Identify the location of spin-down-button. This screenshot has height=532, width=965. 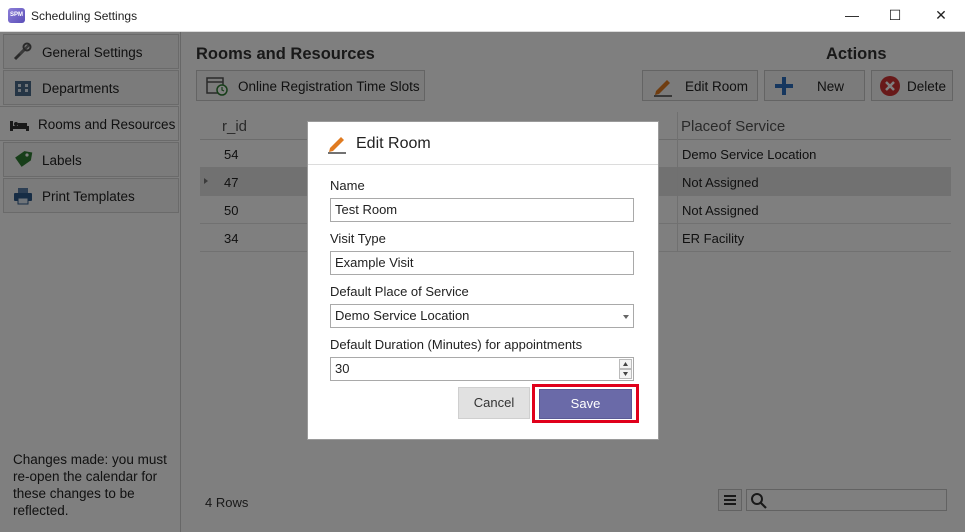
(625, 374).